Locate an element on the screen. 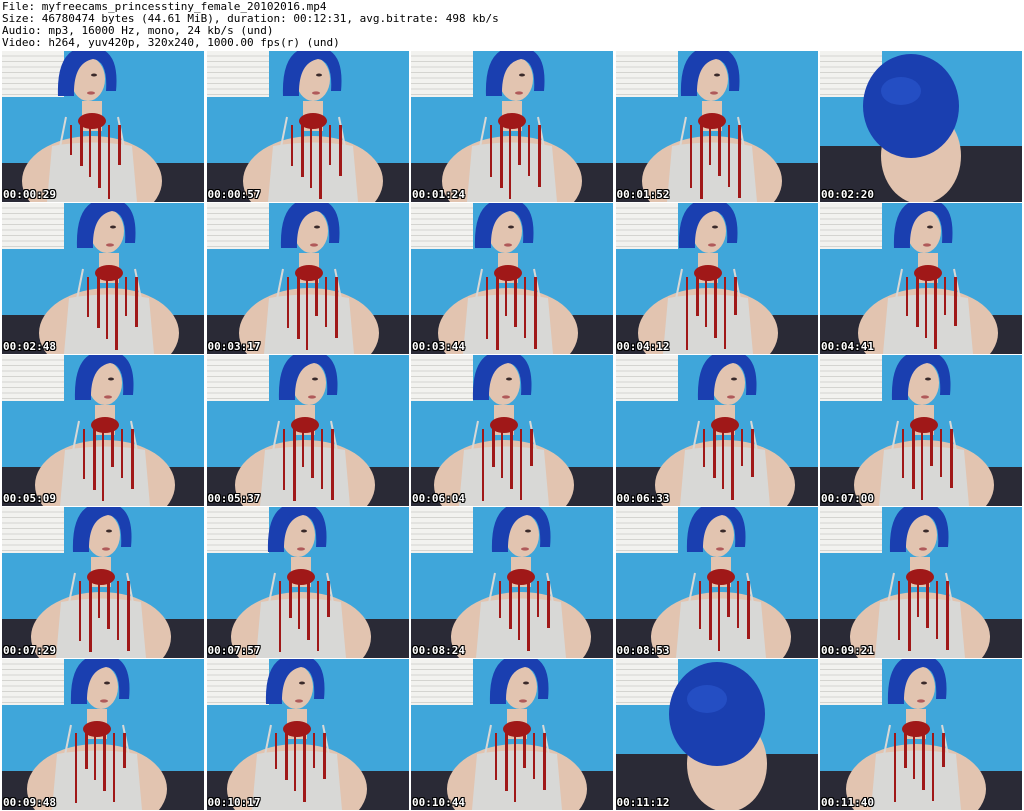 The image size is (1024, 811). video-thumbnail: 00:03:44 is located at coordinates (512, 278).